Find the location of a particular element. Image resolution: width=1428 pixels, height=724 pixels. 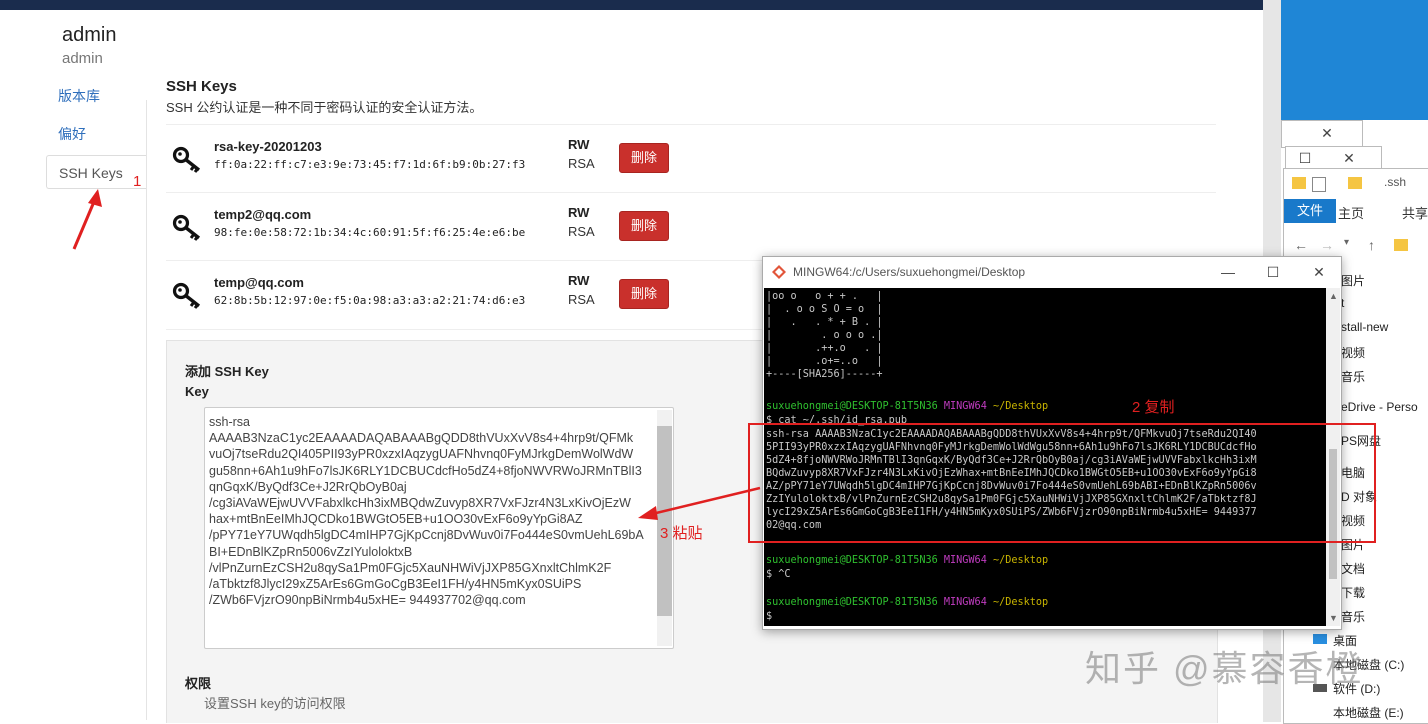

section-description: SSH 公约认证是一种不同于密码认证的安全认证方法。 is located at coordinates (324, 107).